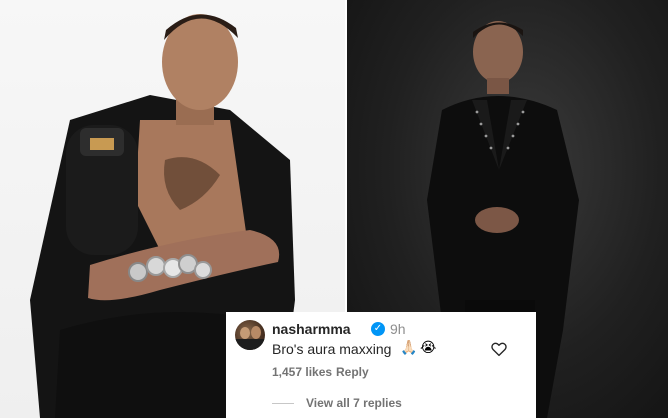 The height and width of the screenshot is (418, 668). Describe the element at coordinates (250, 335) in the screenshot. I see `avatar` at that location.